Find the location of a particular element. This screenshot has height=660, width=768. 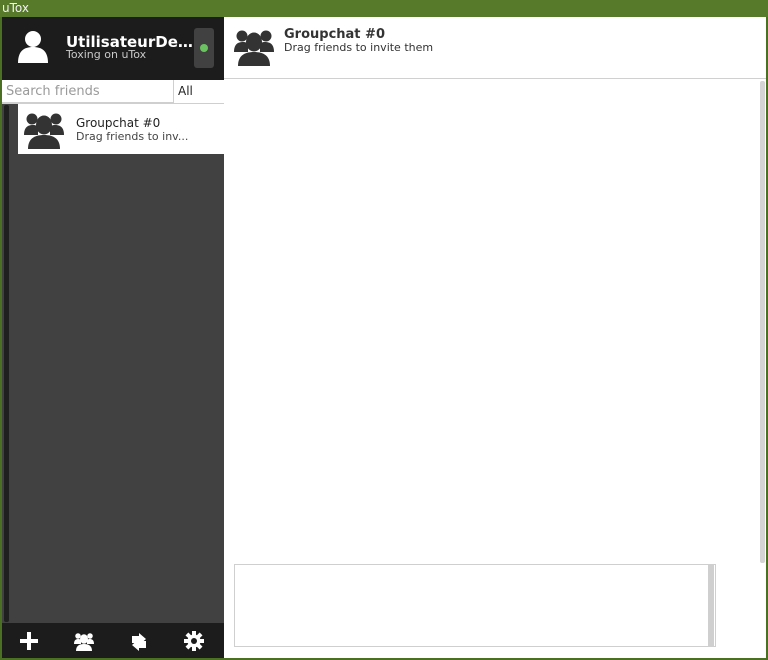

self-status-message: Toxing on uTox is located at coordinates (106, 54).